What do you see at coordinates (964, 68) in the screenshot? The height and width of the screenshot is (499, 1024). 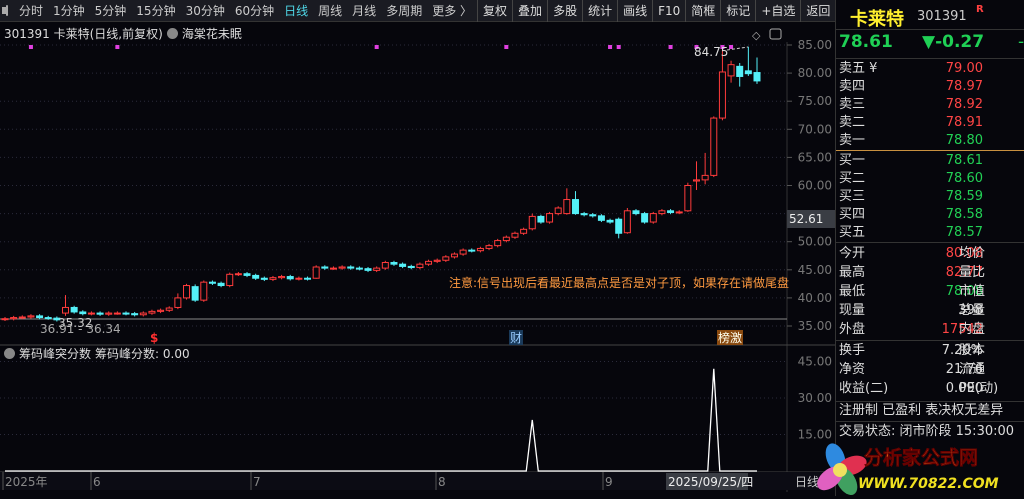 I see `row-value: 79.00` at bounding box center [964, 68].